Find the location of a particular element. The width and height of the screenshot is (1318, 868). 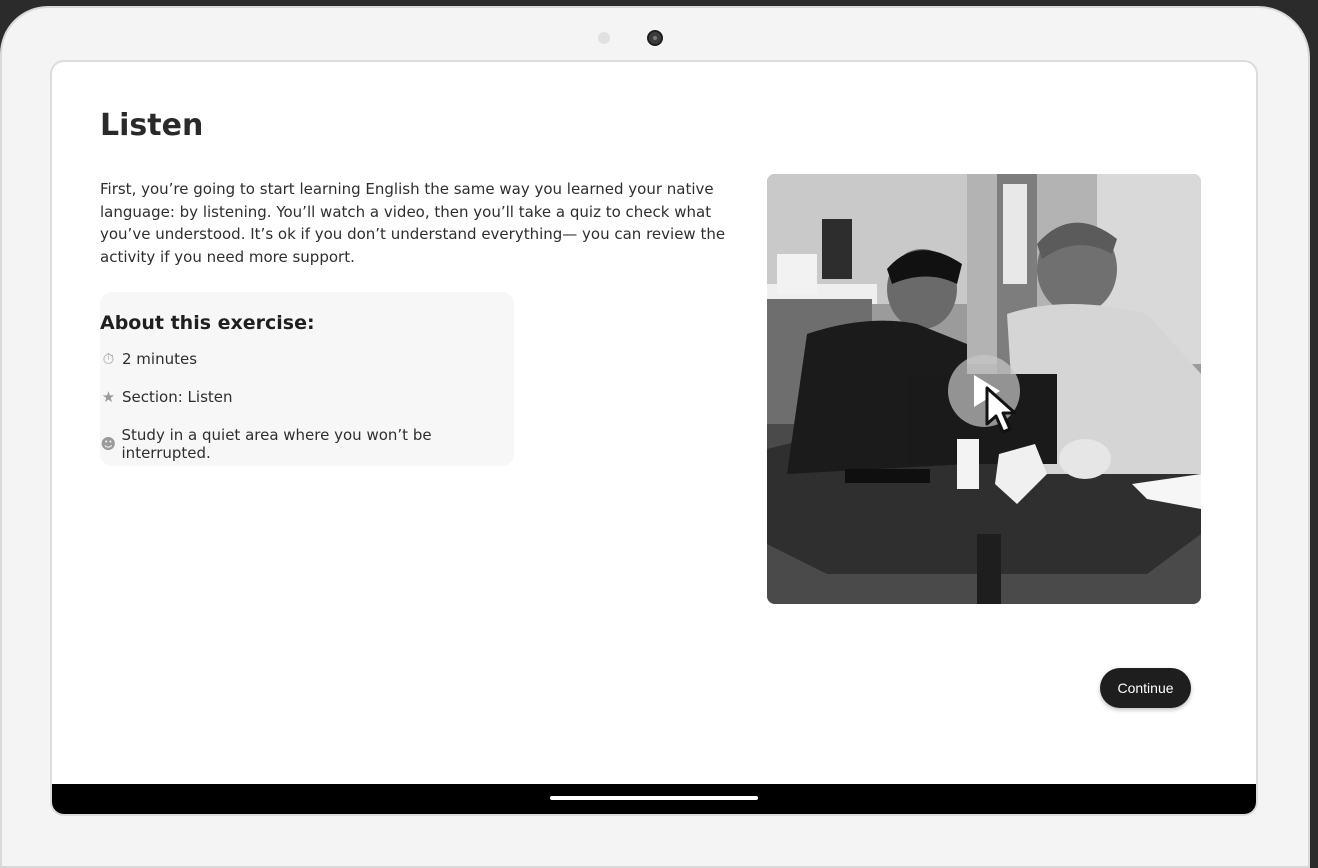

camera-icon is located at coordinates (655, 38).